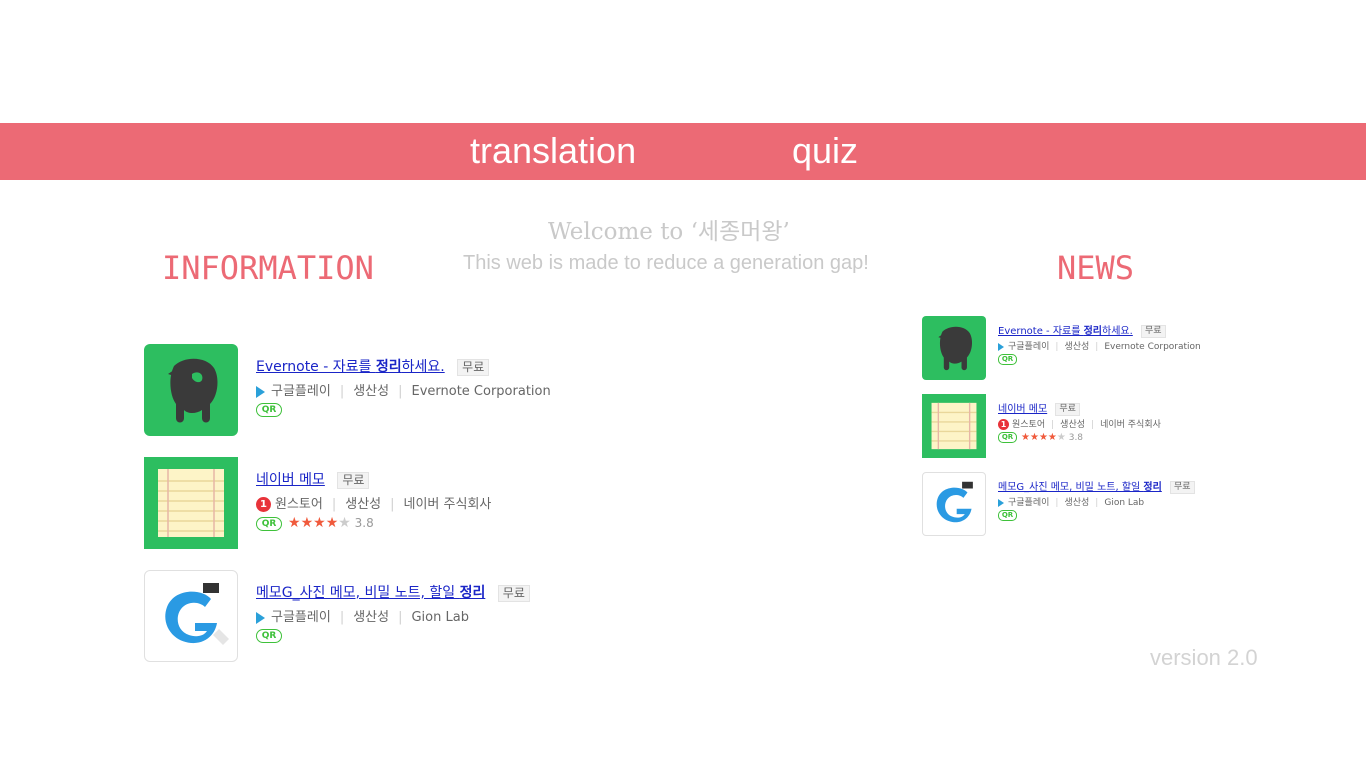 Image resolution: width=1366 pixels, height=768 pixels. What do you see at coordinates (268, 268) in the screenshot?
I see `information-title: INFORMATION` at bounding box center [268, 268].